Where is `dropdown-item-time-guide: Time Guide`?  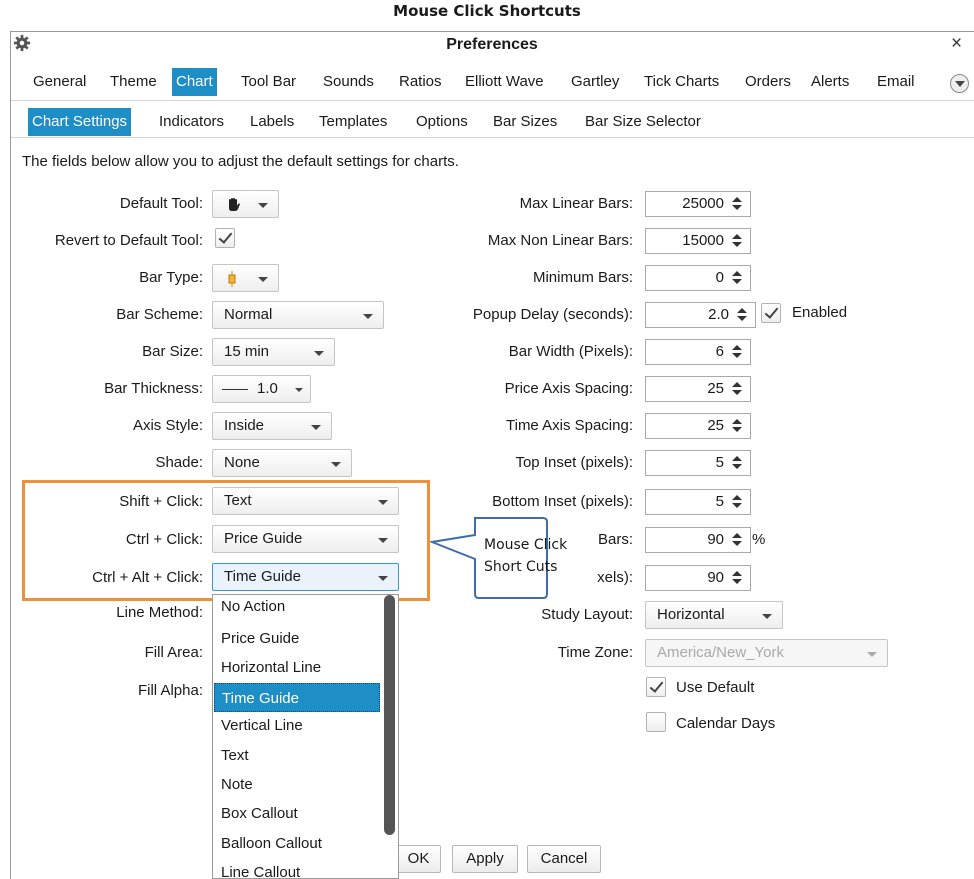
dropdown-item-time-guide: Time Guide is located at coordinates (297, 697).